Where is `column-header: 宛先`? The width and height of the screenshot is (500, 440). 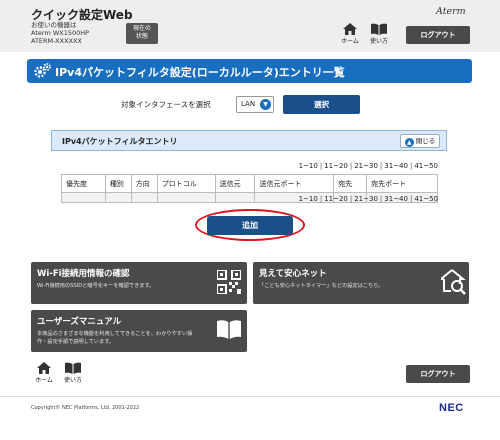
column-header: 宛先 is located at coordinates (350, 183).